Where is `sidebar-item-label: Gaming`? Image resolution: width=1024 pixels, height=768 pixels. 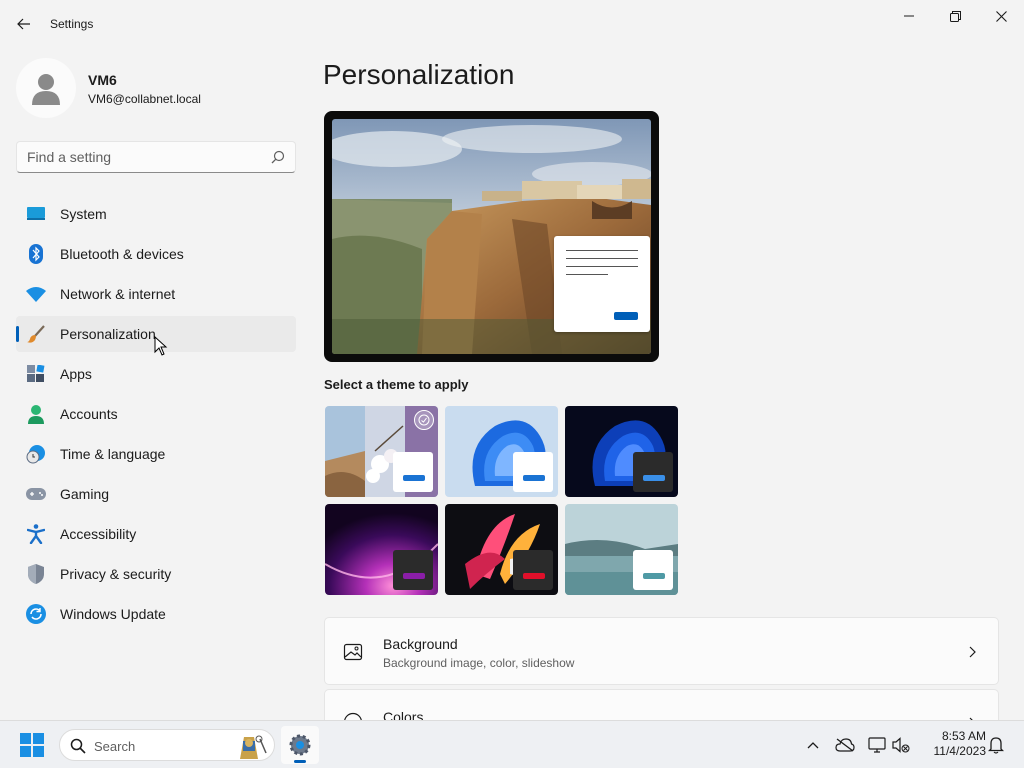
sidebar-item-label: Gaming is located at coordinates (85, 494).